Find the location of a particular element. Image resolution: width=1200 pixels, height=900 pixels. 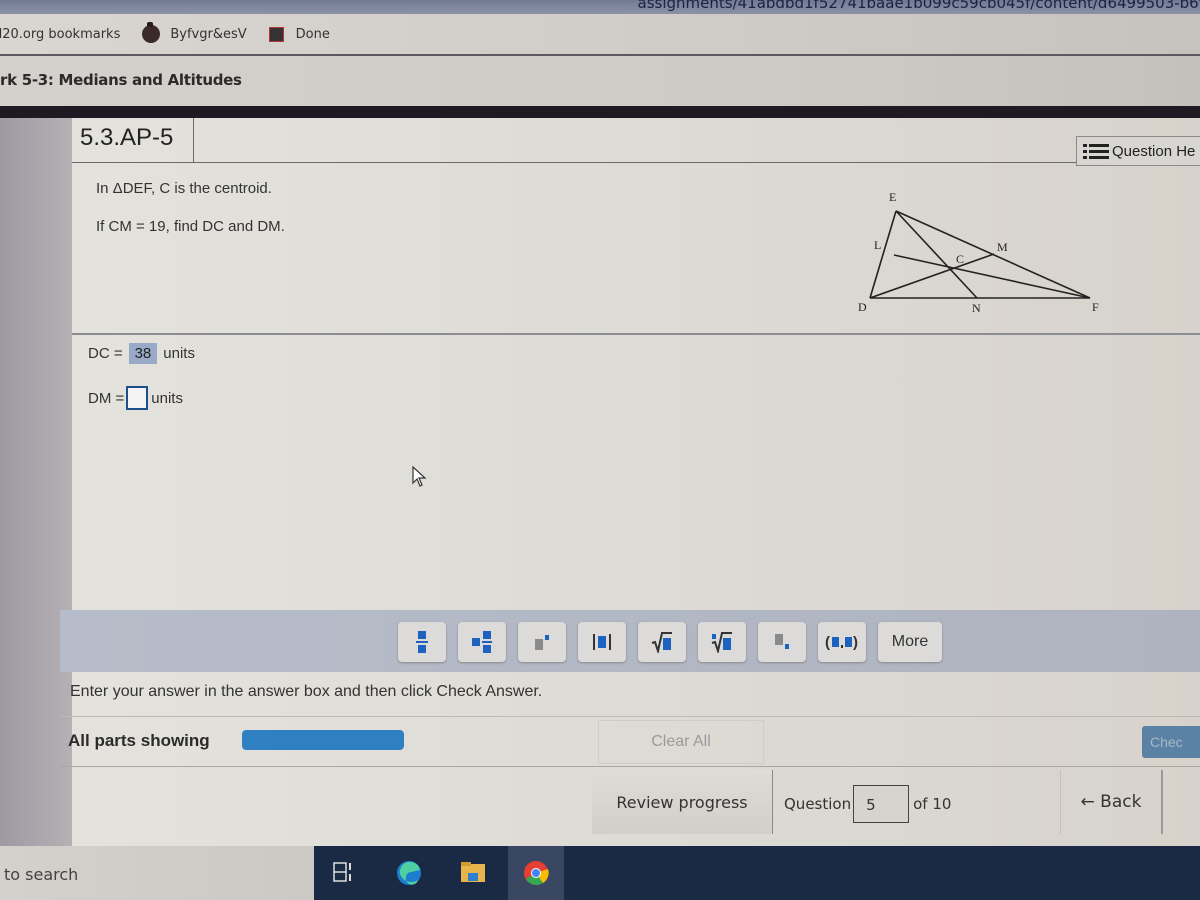

question-line-1: In ΔDEF, C is the centroid. is located at coordinates (184, 188).